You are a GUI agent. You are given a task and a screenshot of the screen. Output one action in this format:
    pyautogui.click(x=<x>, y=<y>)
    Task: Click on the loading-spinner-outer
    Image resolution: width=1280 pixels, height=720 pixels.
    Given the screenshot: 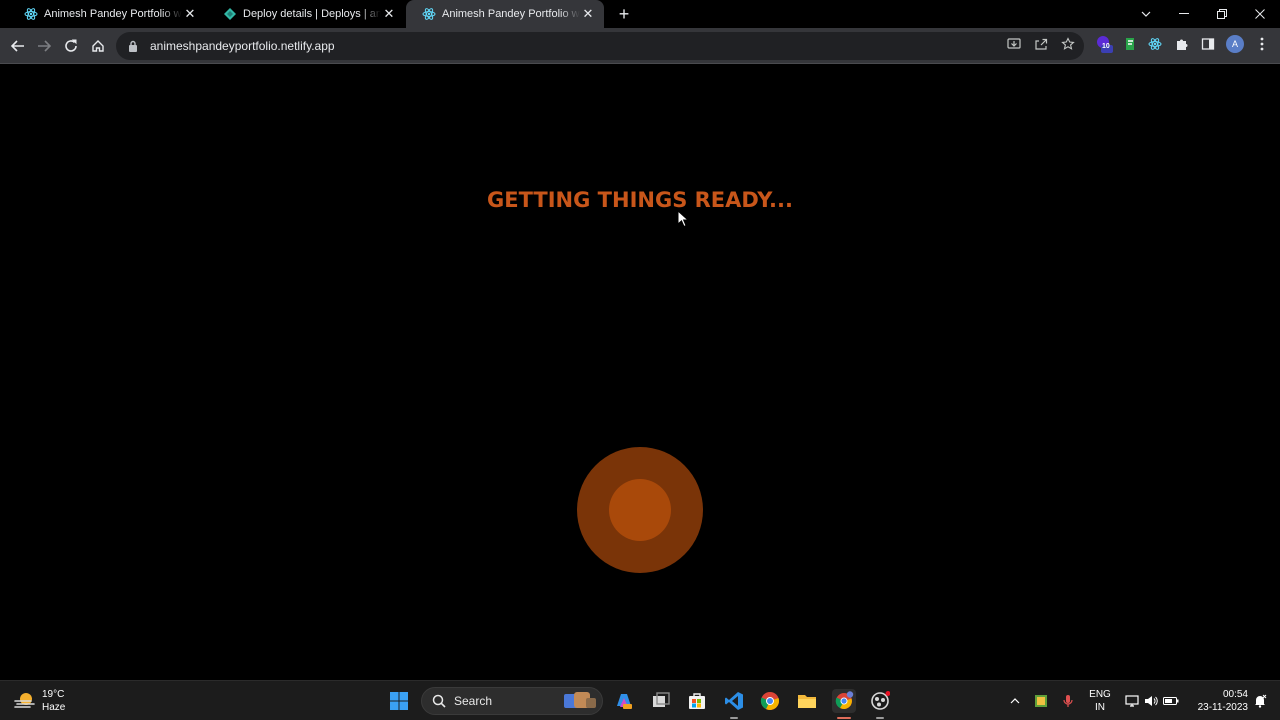 What is the action you would take?
    pyautogui.click(x=640, y=510)
    